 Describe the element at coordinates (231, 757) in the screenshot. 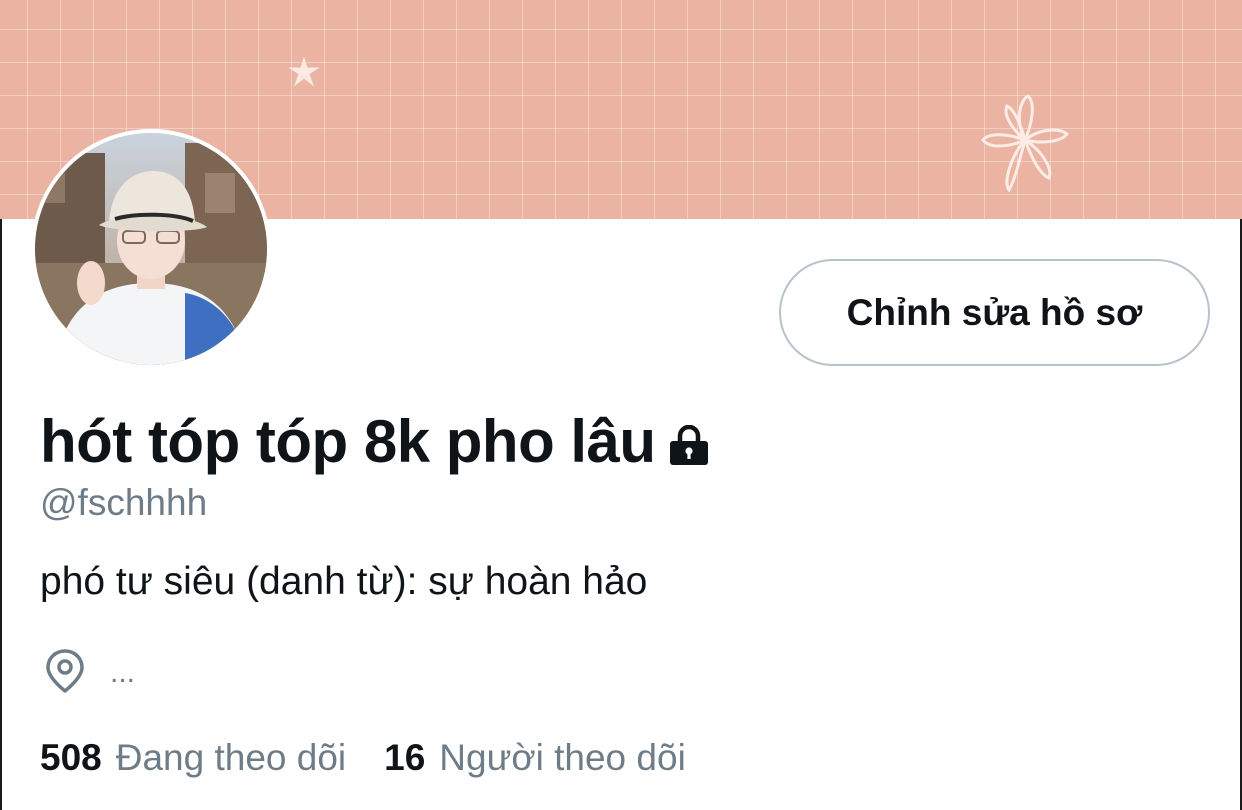

I see `following-label: Đang theo dõi` at that location.